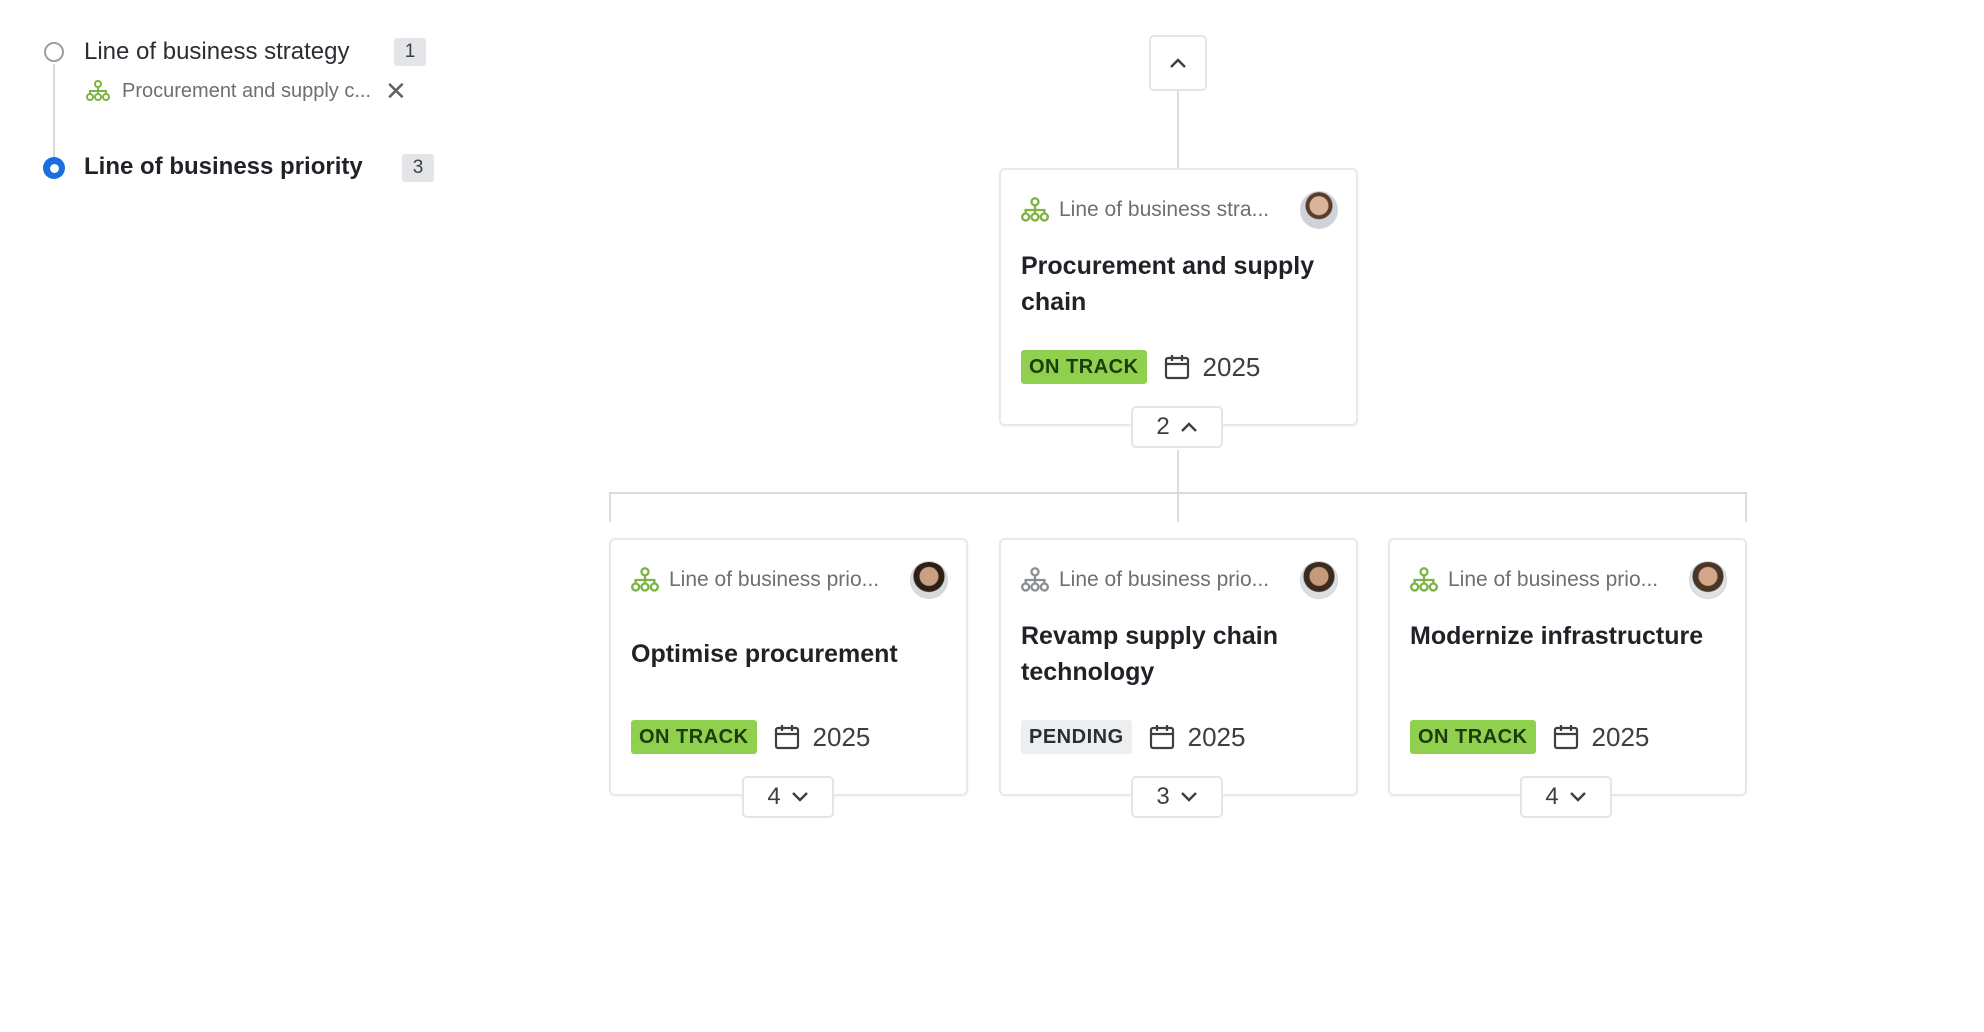  What do you see at coordinates (1179, 654) in the screenshot?
I see `card-title: Revamp supply chain technology` at bounding box center [1179, 654].